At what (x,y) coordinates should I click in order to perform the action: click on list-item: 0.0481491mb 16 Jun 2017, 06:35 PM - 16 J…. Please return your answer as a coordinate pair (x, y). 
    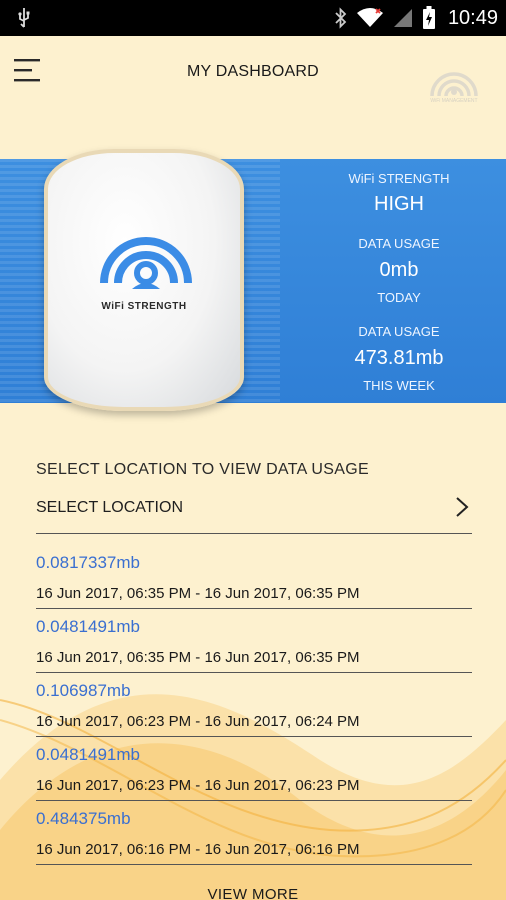
    Looking at the image, I should click on (254, 641).